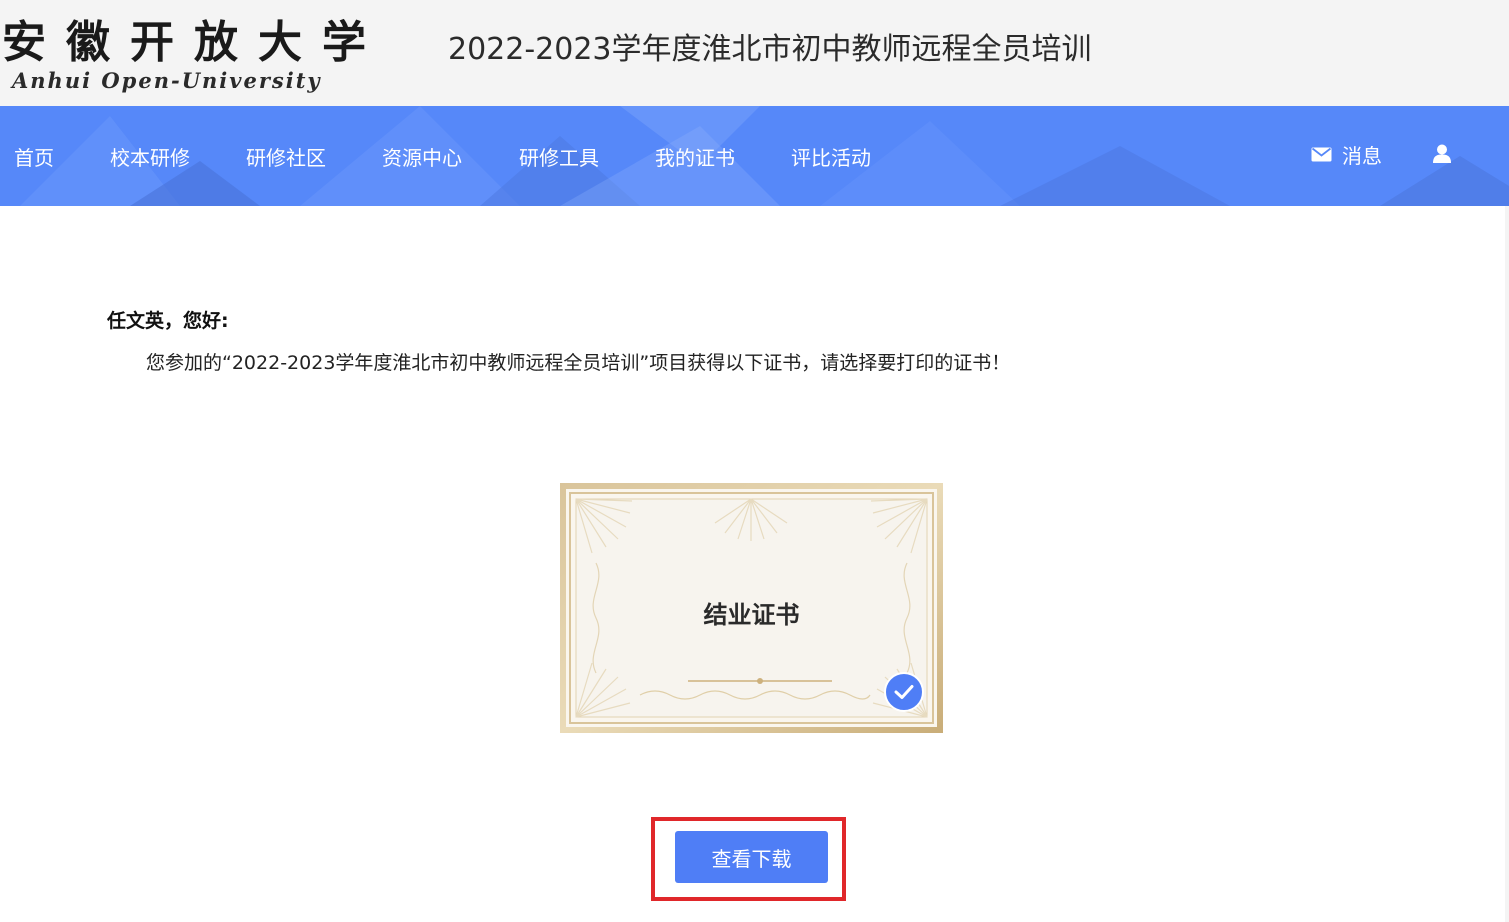 Image resolution: width=1509 pixels, height=922 pixels. I want to click on nav-item-evaluation: 评比活动, so click(831, 156).